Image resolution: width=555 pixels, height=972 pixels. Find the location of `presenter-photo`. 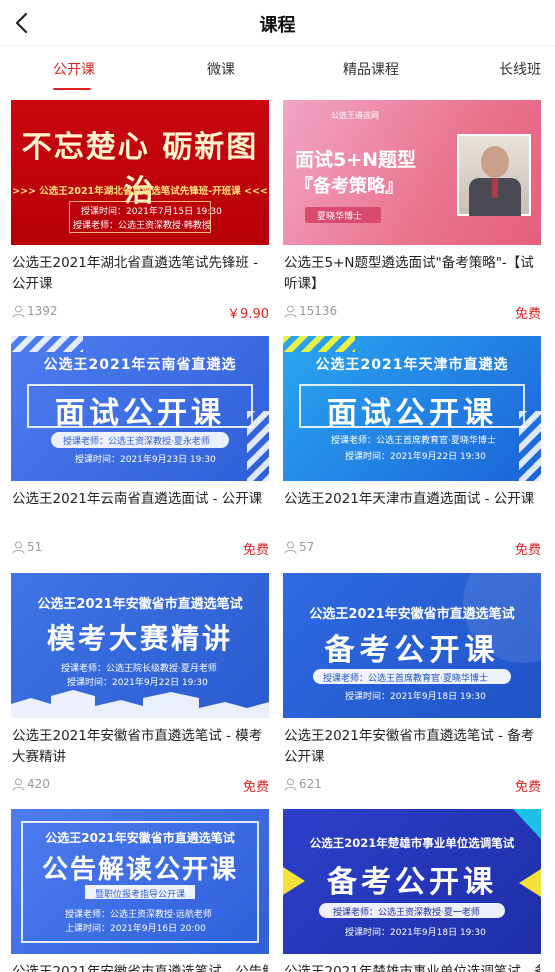

presenter-photo is located at coordinates (494, 175).